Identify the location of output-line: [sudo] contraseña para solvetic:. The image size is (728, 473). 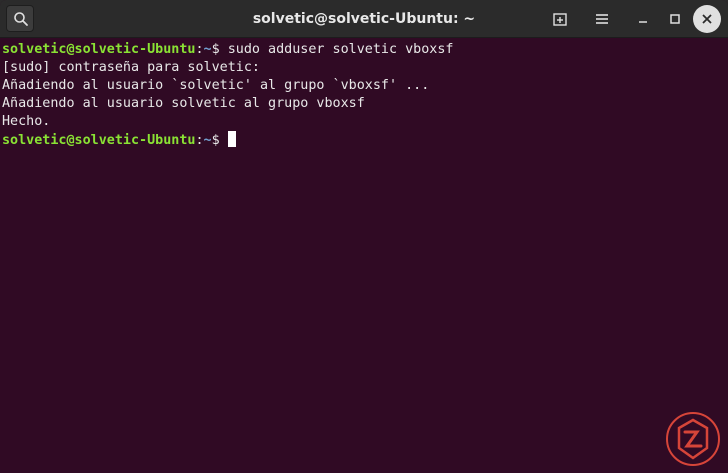
(131, 67).